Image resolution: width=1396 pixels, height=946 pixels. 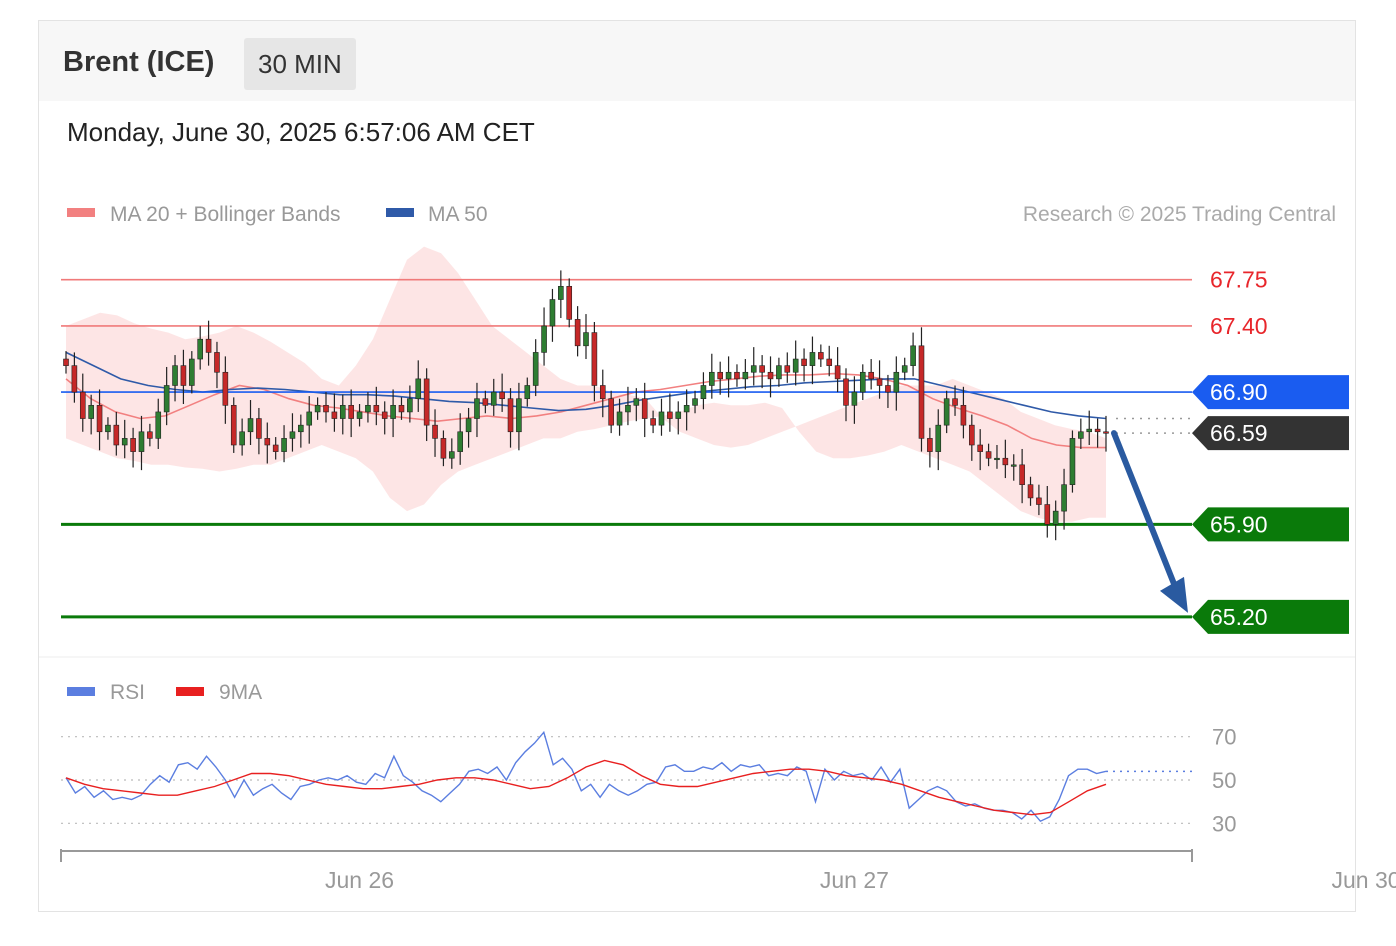 I want to click on forecast-arrow-shaft, so click(x=1145, y=511).